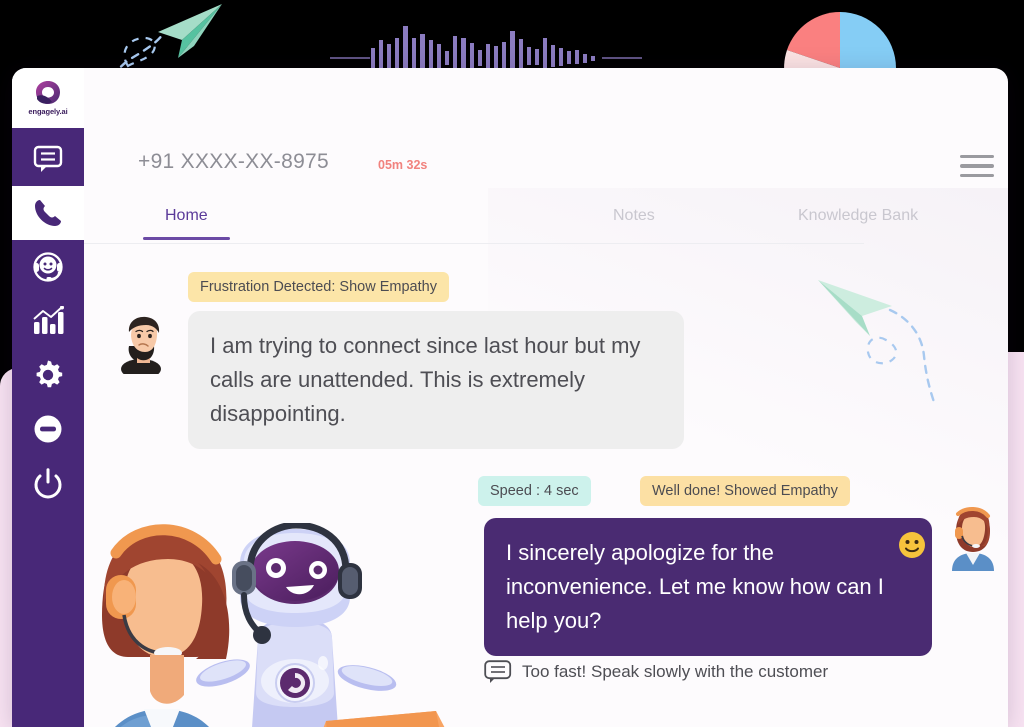  I want to click on paper-plane-icon, so click(877, 342).